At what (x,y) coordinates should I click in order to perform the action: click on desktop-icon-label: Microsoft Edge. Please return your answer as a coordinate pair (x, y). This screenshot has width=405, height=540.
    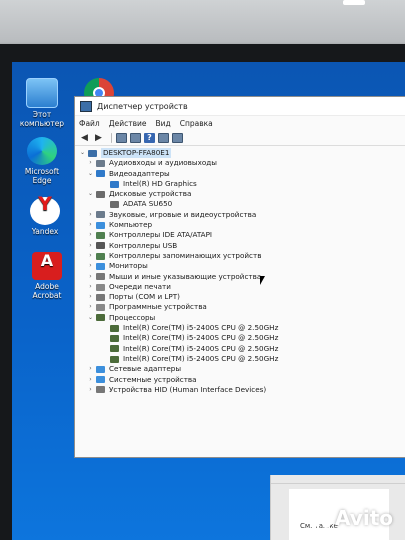
    Looking at the image, I should click on (42, 176).